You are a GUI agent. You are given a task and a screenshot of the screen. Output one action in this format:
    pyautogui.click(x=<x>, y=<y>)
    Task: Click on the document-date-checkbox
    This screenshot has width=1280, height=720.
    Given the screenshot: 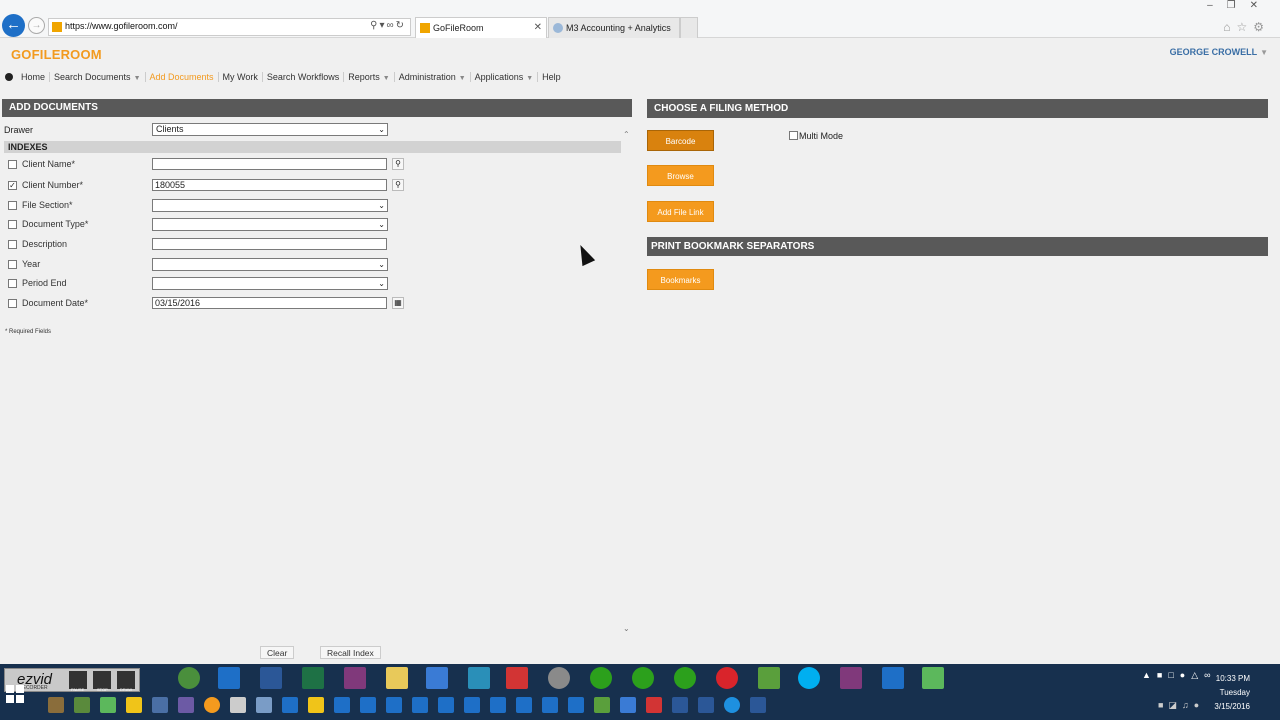 What is the action you would take?
    pyautogui.click(x=12, y=303)
    